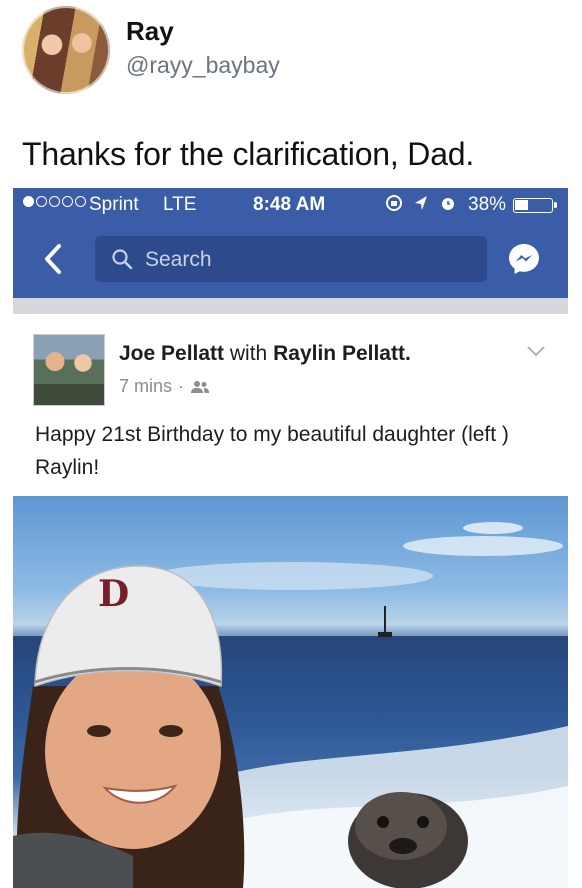 This screenshot has width=582, height=888. What do you see at coordinates (180, 204) in the screenshot?
I see `network-type: LTE` at bounding box center [180, 204].